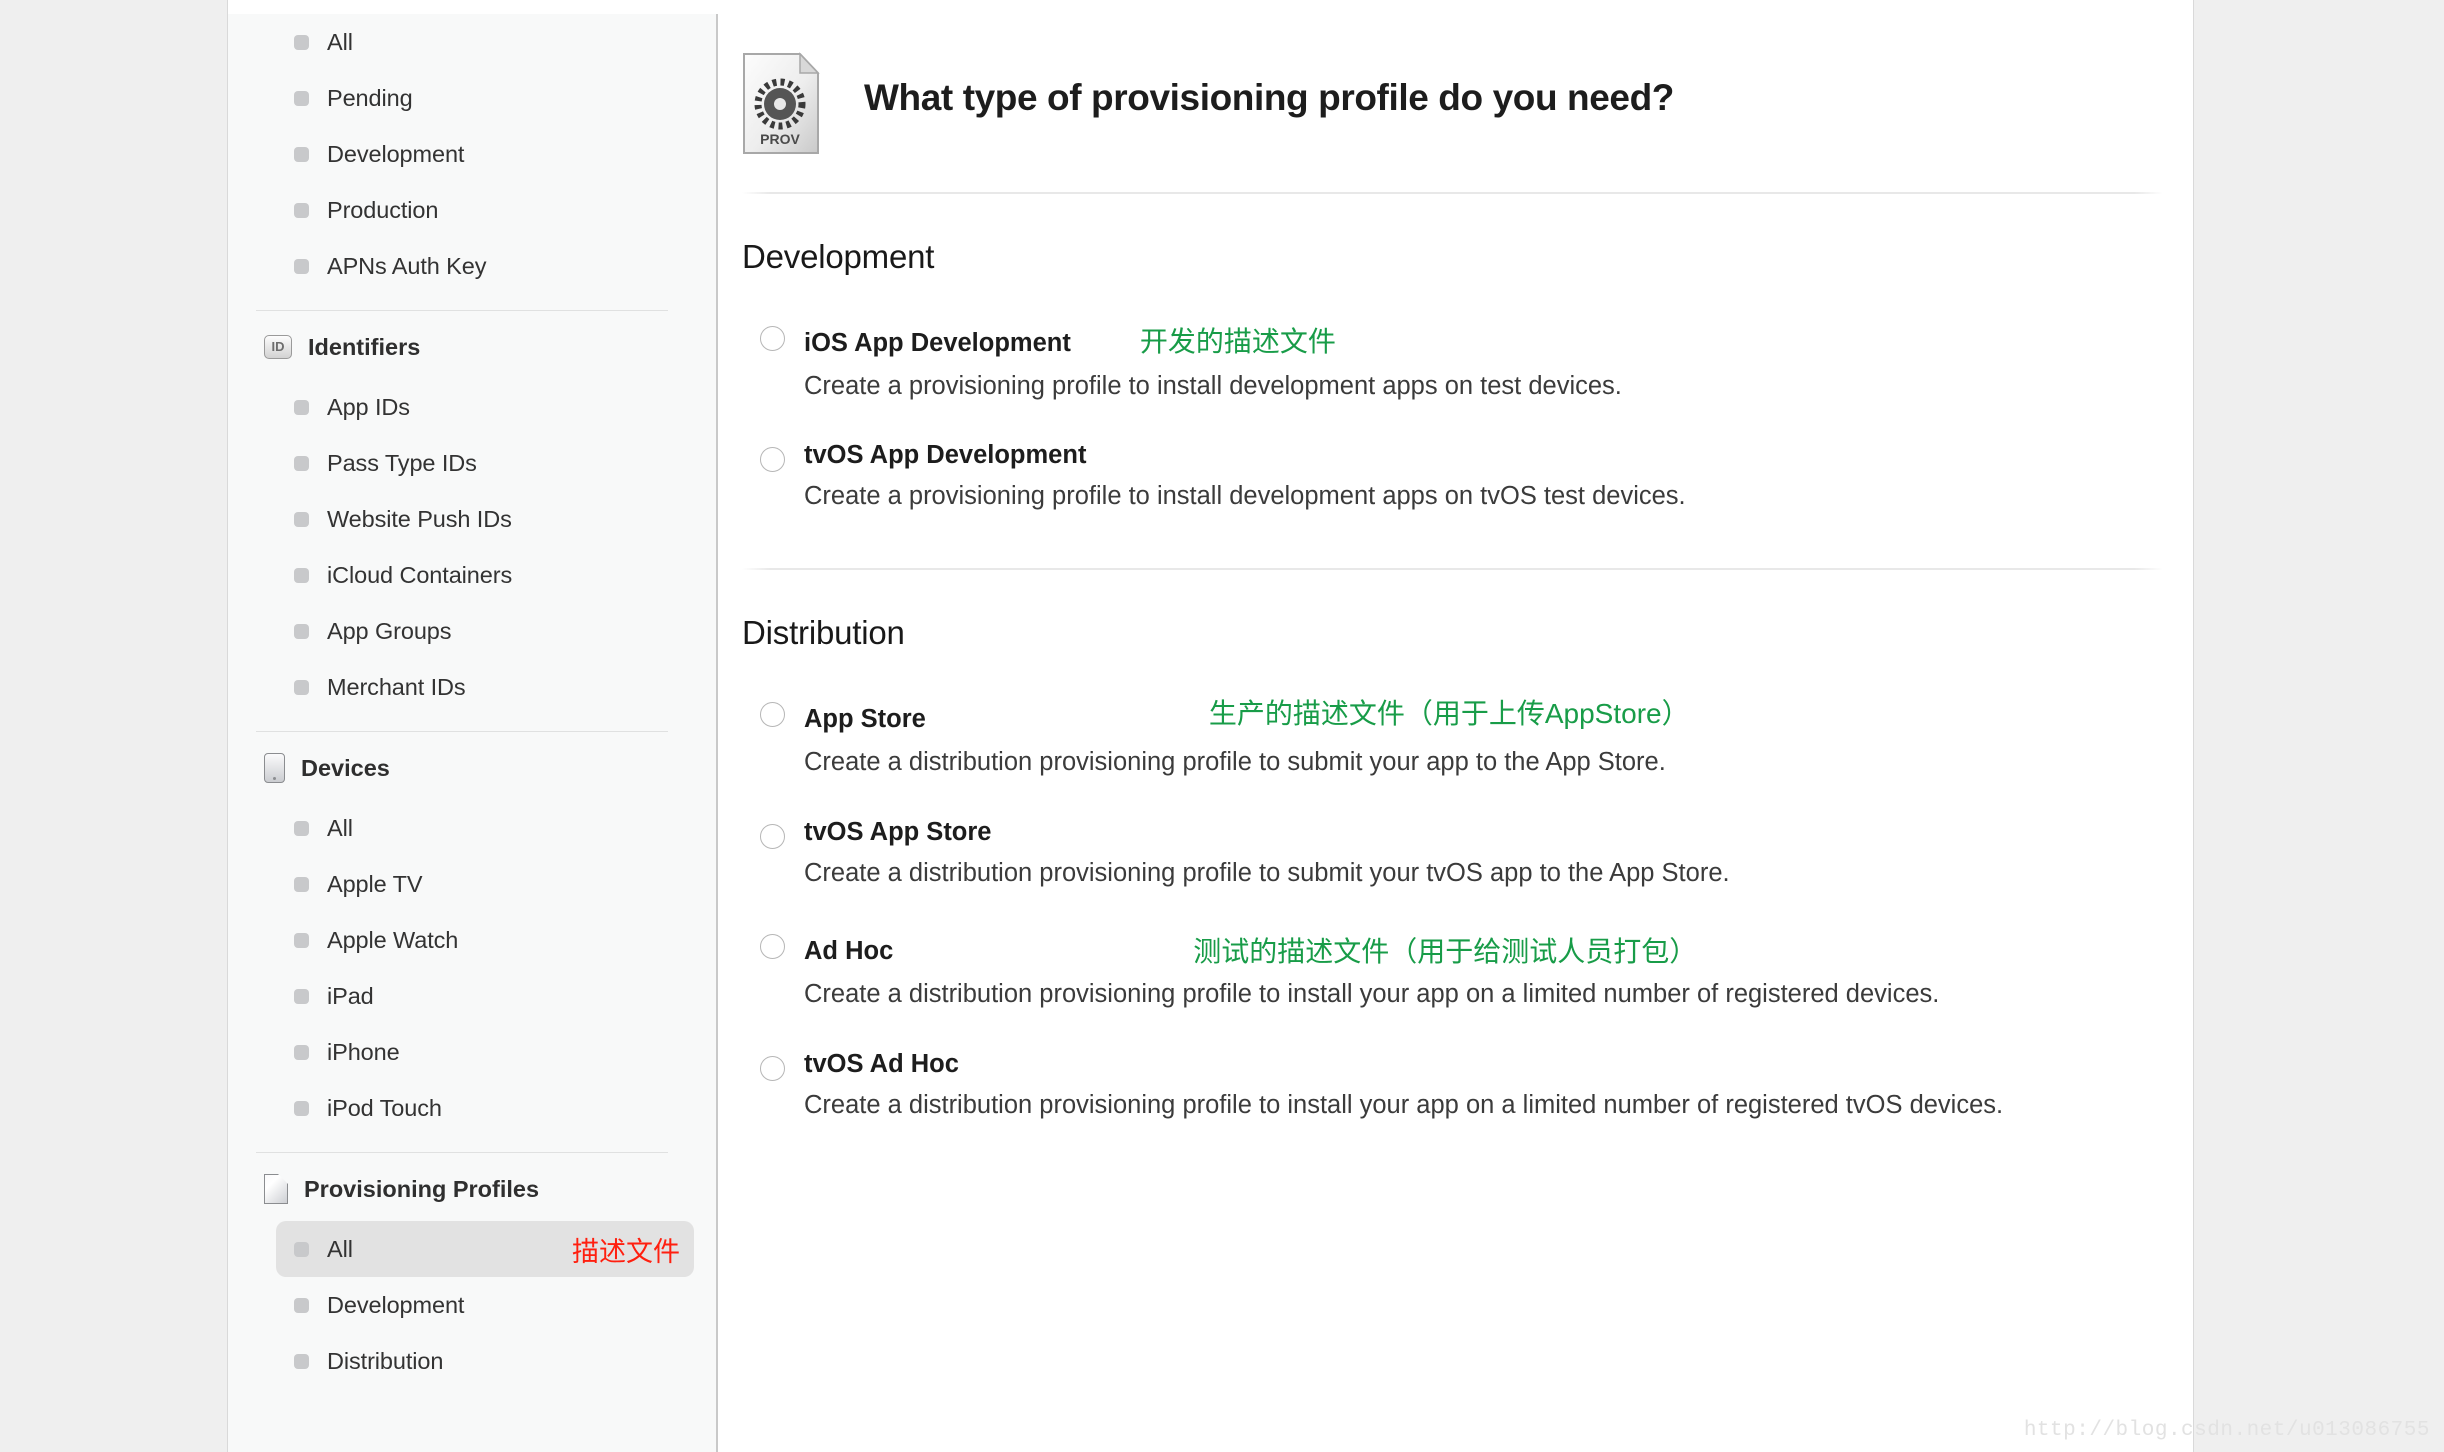  Describe the element at coordinates (420, 574) in the screenshot. I see `sidebar-item-label: iCloud Containers` at that location.